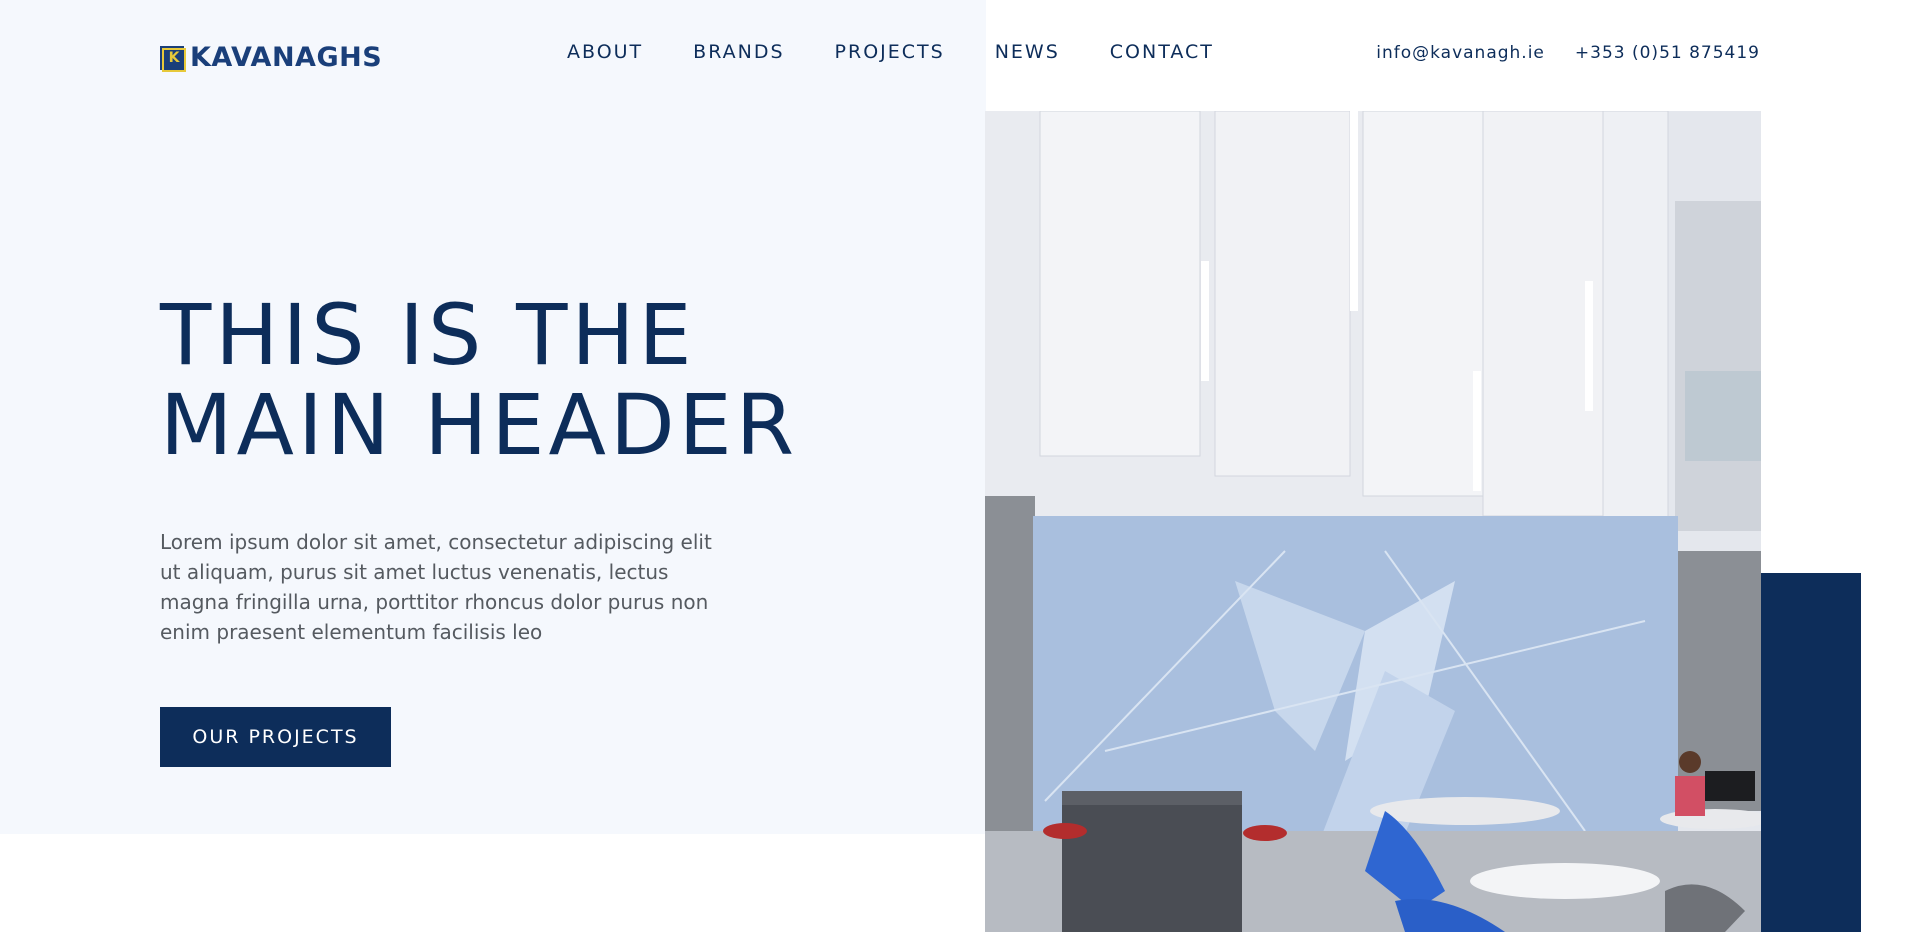 This screenshot has height=932, width=1920. I want to click on brand-logo: KAVANAGHS, so click(271, 57).